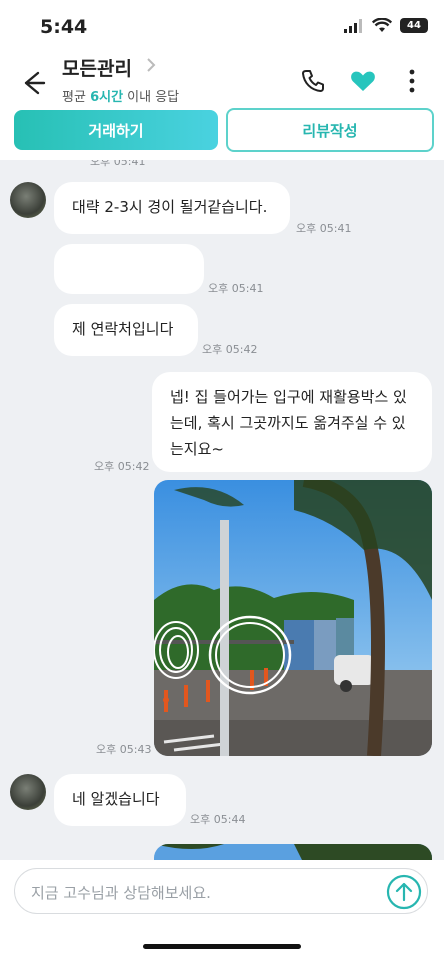  I want to click on photo-preview, so click(293, 852).